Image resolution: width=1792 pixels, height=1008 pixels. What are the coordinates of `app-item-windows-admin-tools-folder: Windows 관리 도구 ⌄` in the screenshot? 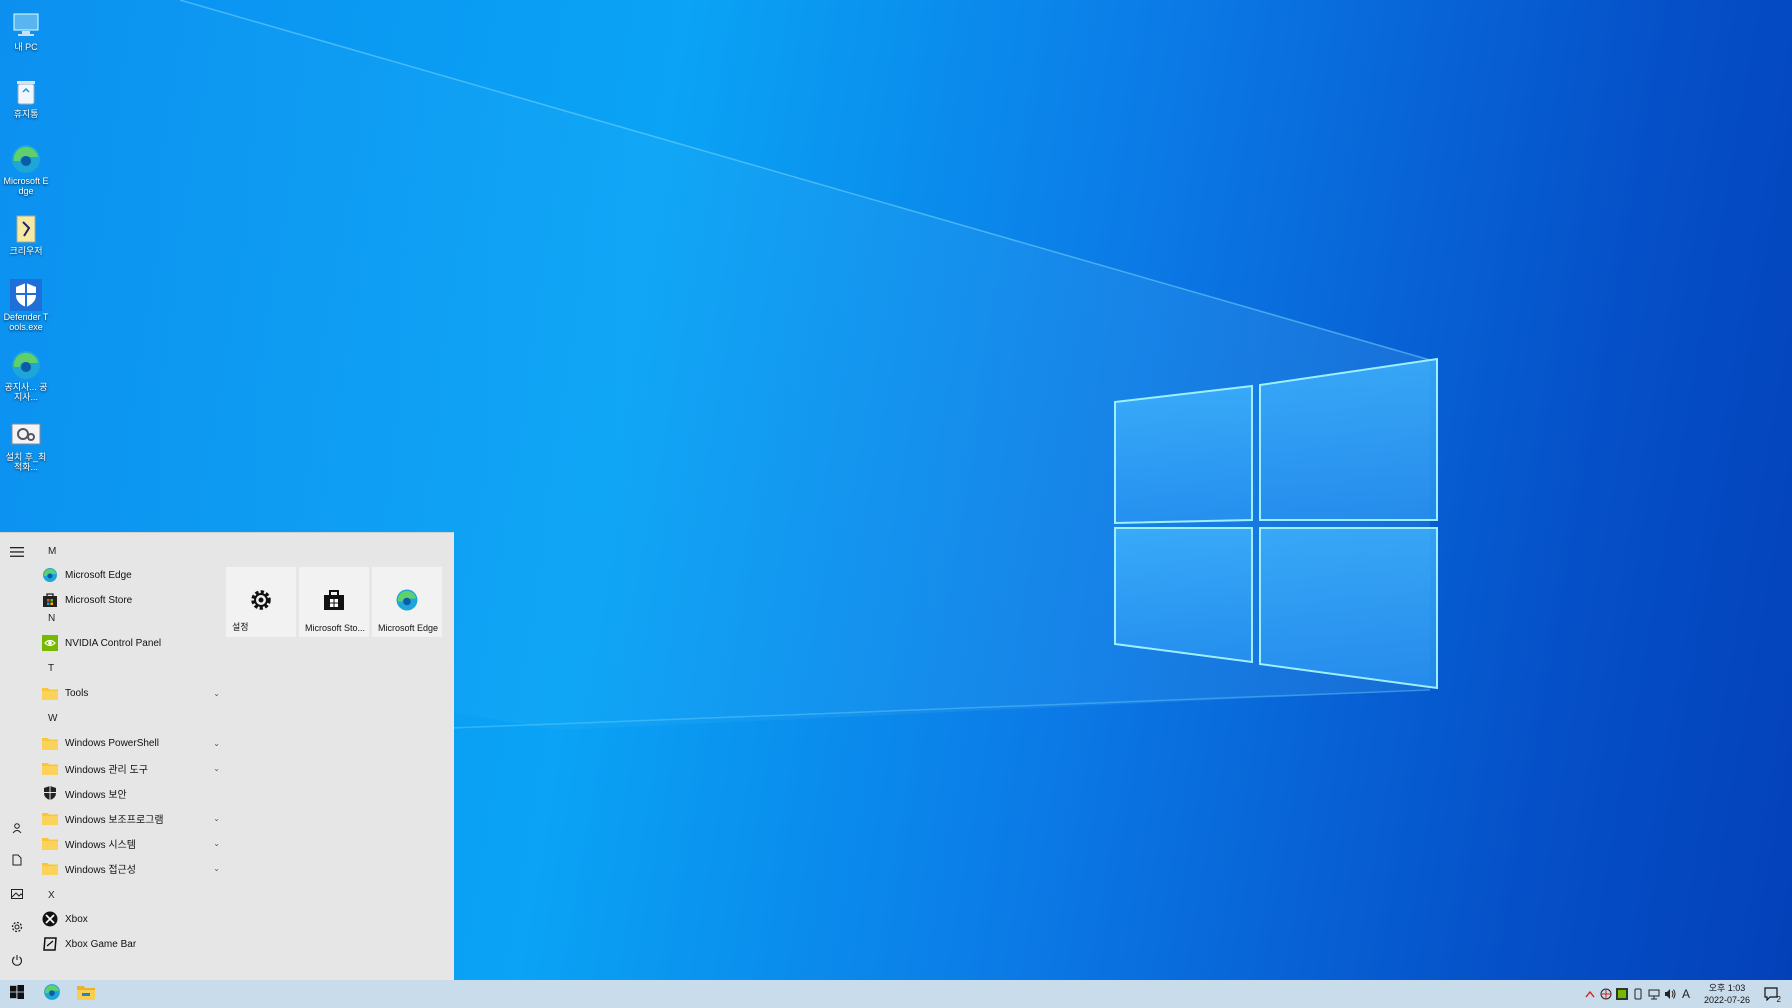 It's located at (131, 768).